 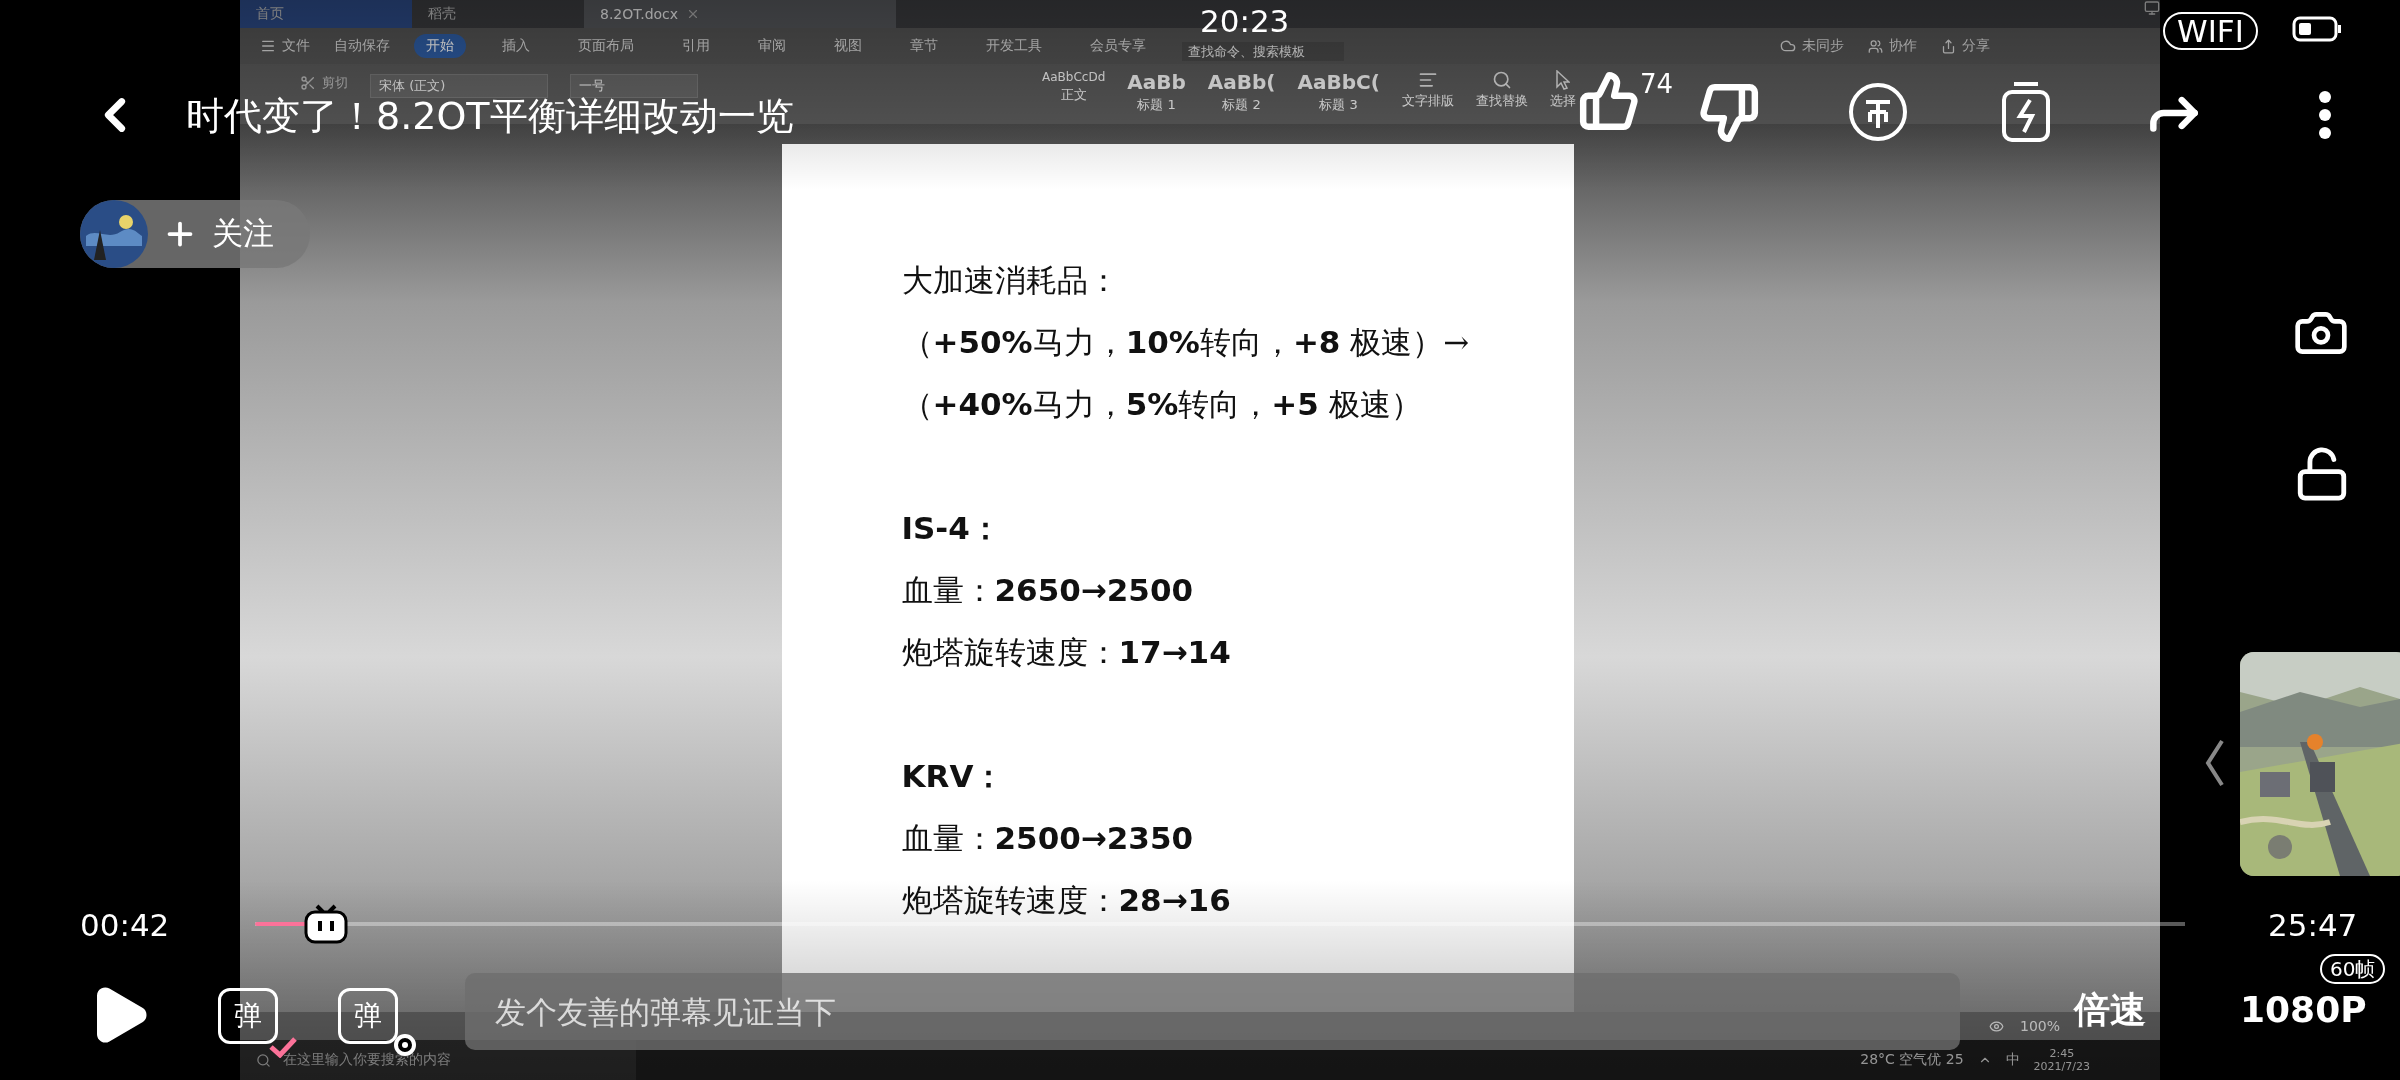 What do you see at coordinates (440, 46) in the screenshot?
I see `ribbon-tab: 开始` at bounding box center [440, 46].